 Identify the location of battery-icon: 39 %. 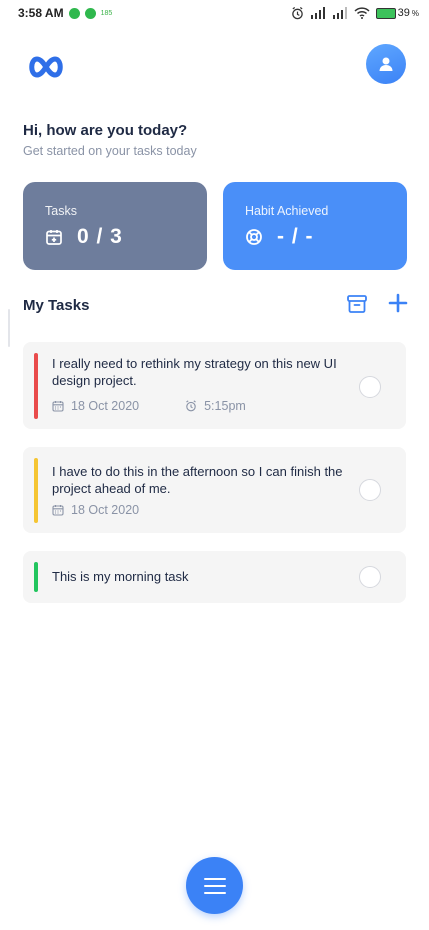
(397, 13).